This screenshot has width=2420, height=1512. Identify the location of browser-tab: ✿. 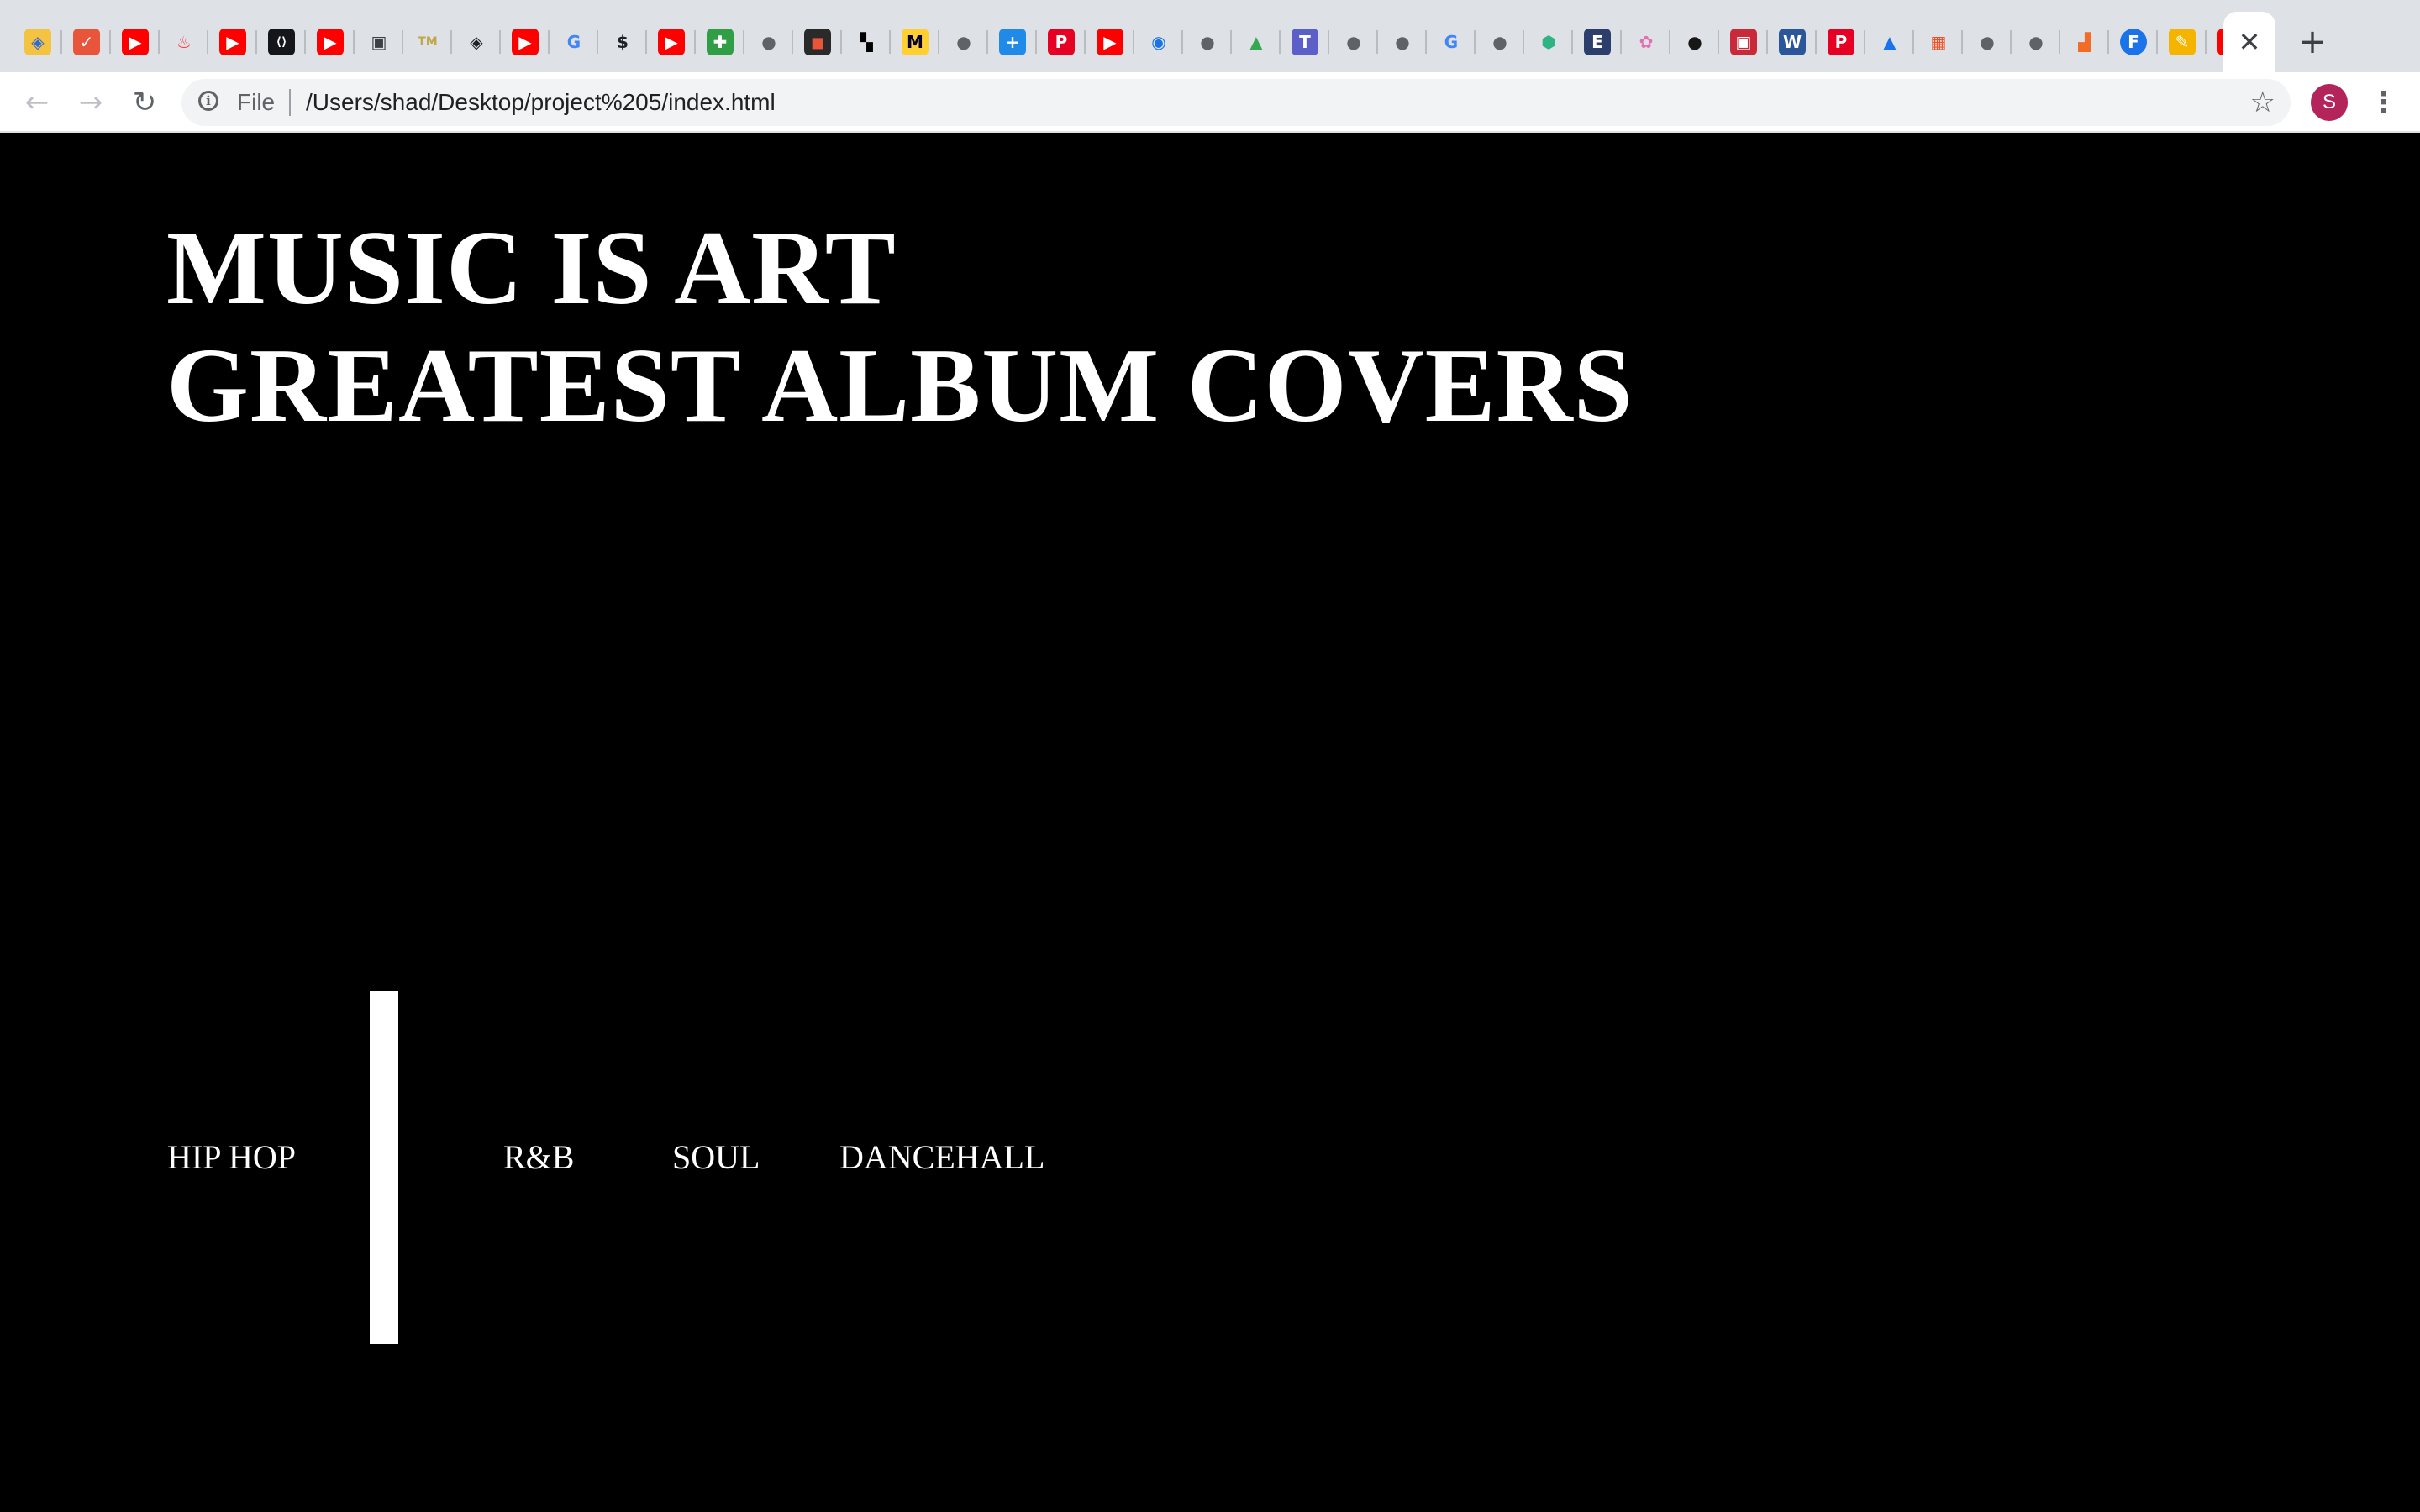
(1646, 42).